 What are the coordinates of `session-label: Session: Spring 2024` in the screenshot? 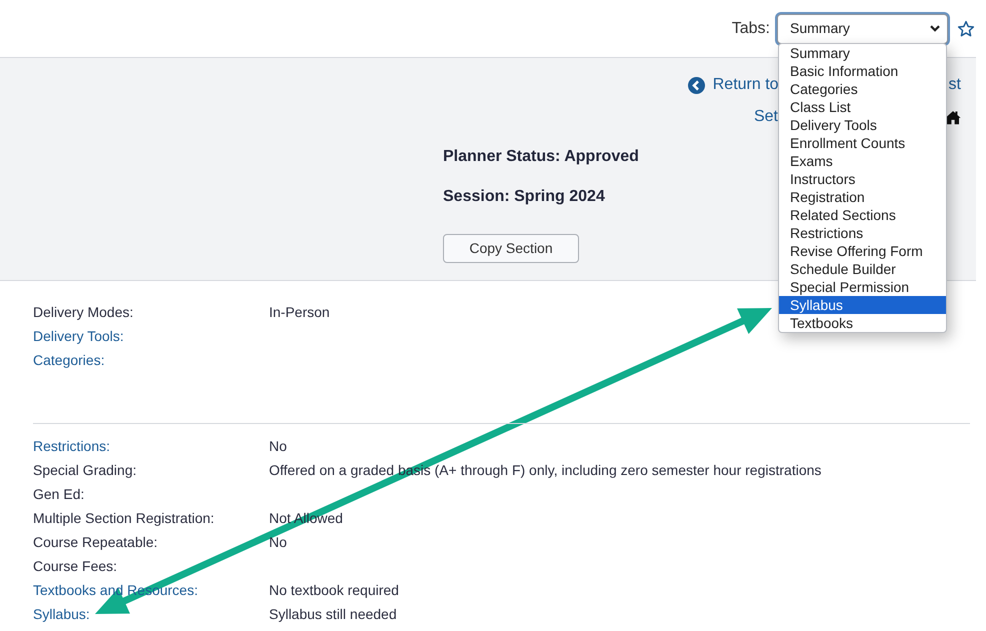 It's located at (524, 197).